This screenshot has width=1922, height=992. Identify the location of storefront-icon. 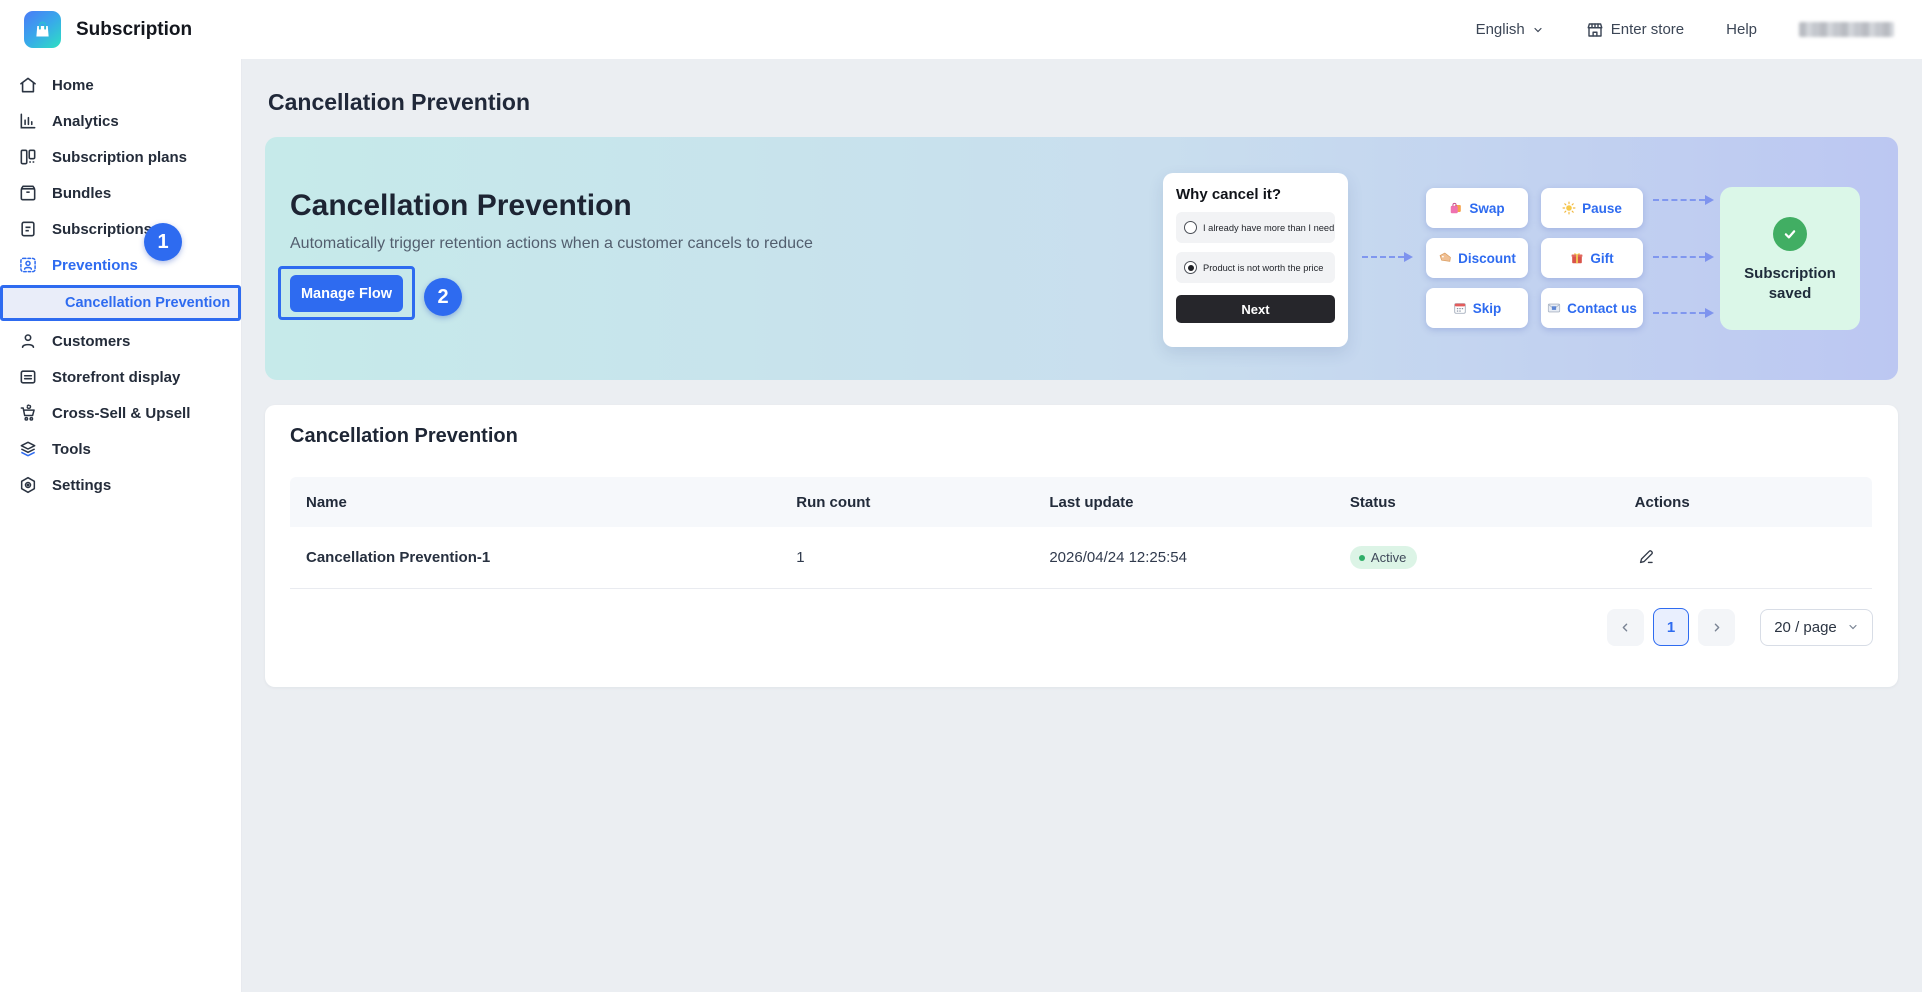
(1595, 30).